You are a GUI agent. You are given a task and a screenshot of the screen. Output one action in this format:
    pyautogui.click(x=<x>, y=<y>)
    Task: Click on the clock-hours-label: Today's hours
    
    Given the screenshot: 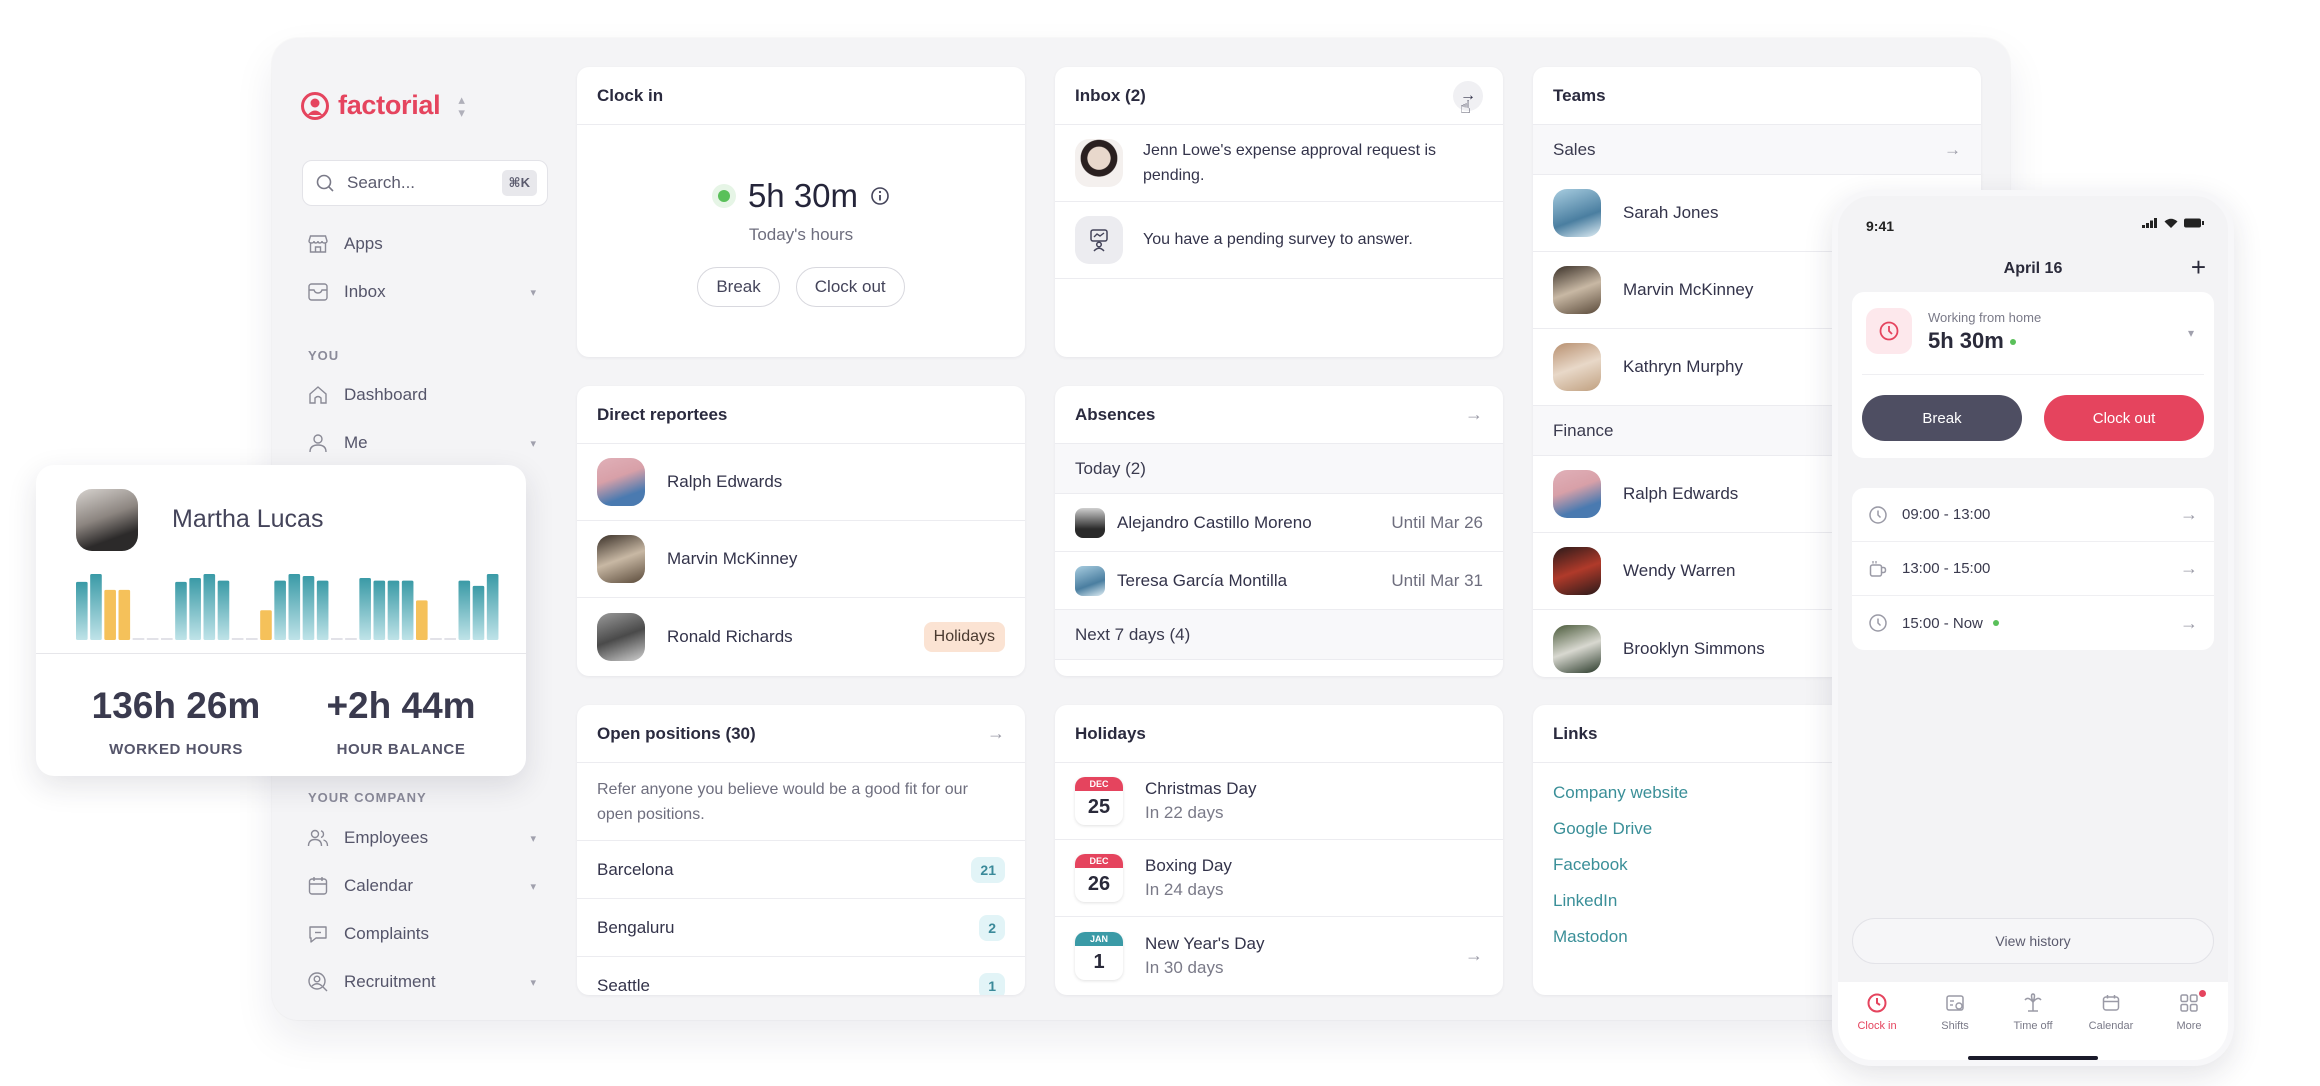 What is the action you would take?
    pyautogui.click(x=801, y=234)
    